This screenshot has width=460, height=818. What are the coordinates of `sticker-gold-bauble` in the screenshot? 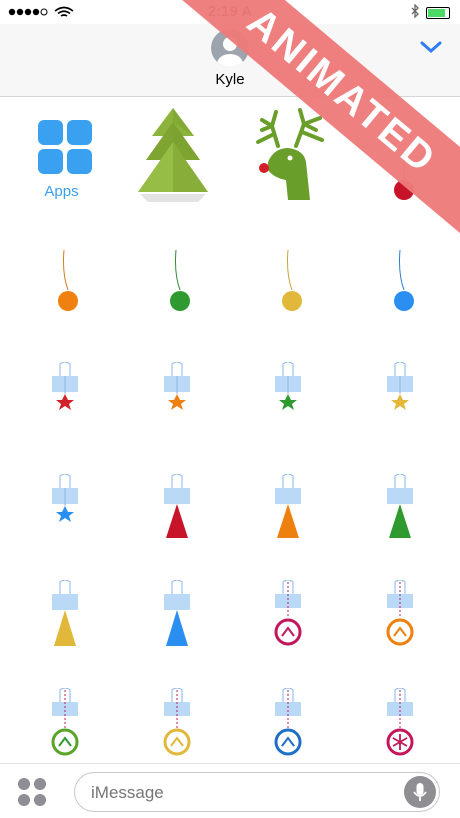 It's located at (289, 300).